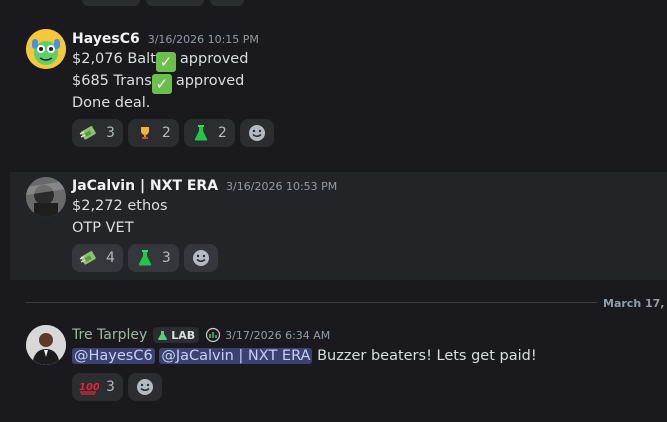 The height and width of the screenshot is (422, 667). I want to click on date-divider, so click(311, 302).